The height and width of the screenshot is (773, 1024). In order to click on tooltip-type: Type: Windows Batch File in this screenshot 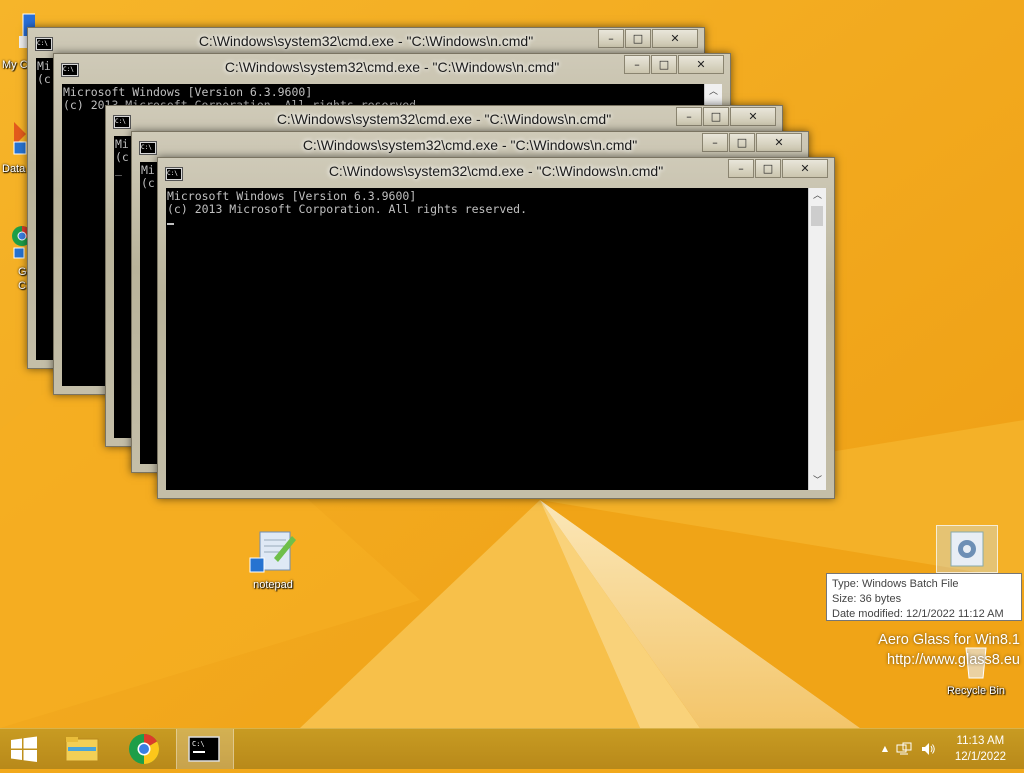, I will do `click(895, 584)`.